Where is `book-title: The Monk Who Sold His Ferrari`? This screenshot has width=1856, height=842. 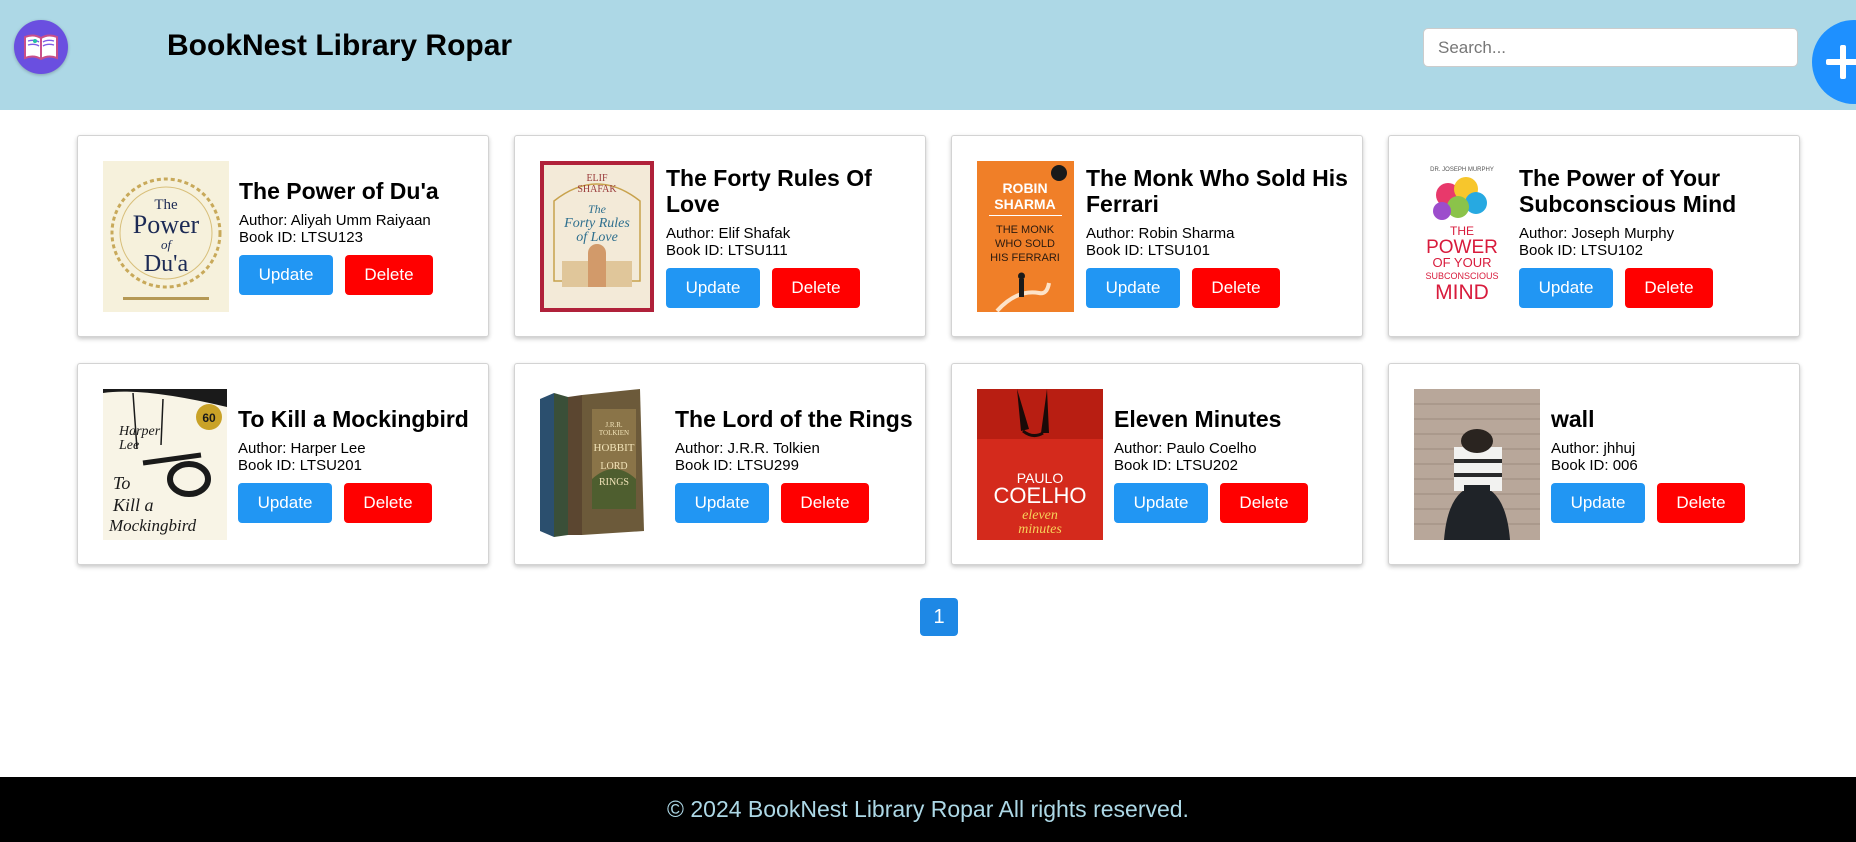 book-title: The Monk Who Sold His Ferrari is located at coordinates (1217, 190).